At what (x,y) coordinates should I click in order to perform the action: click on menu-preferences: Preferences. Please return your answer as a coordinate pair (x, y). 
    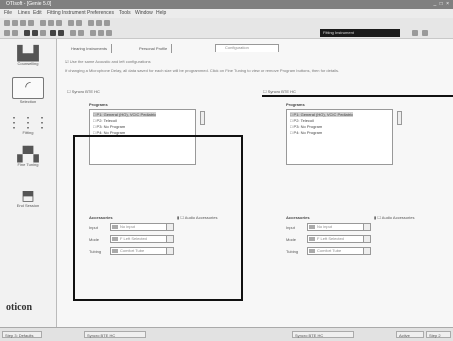
    Looking at the image, I should click on (100, 13).